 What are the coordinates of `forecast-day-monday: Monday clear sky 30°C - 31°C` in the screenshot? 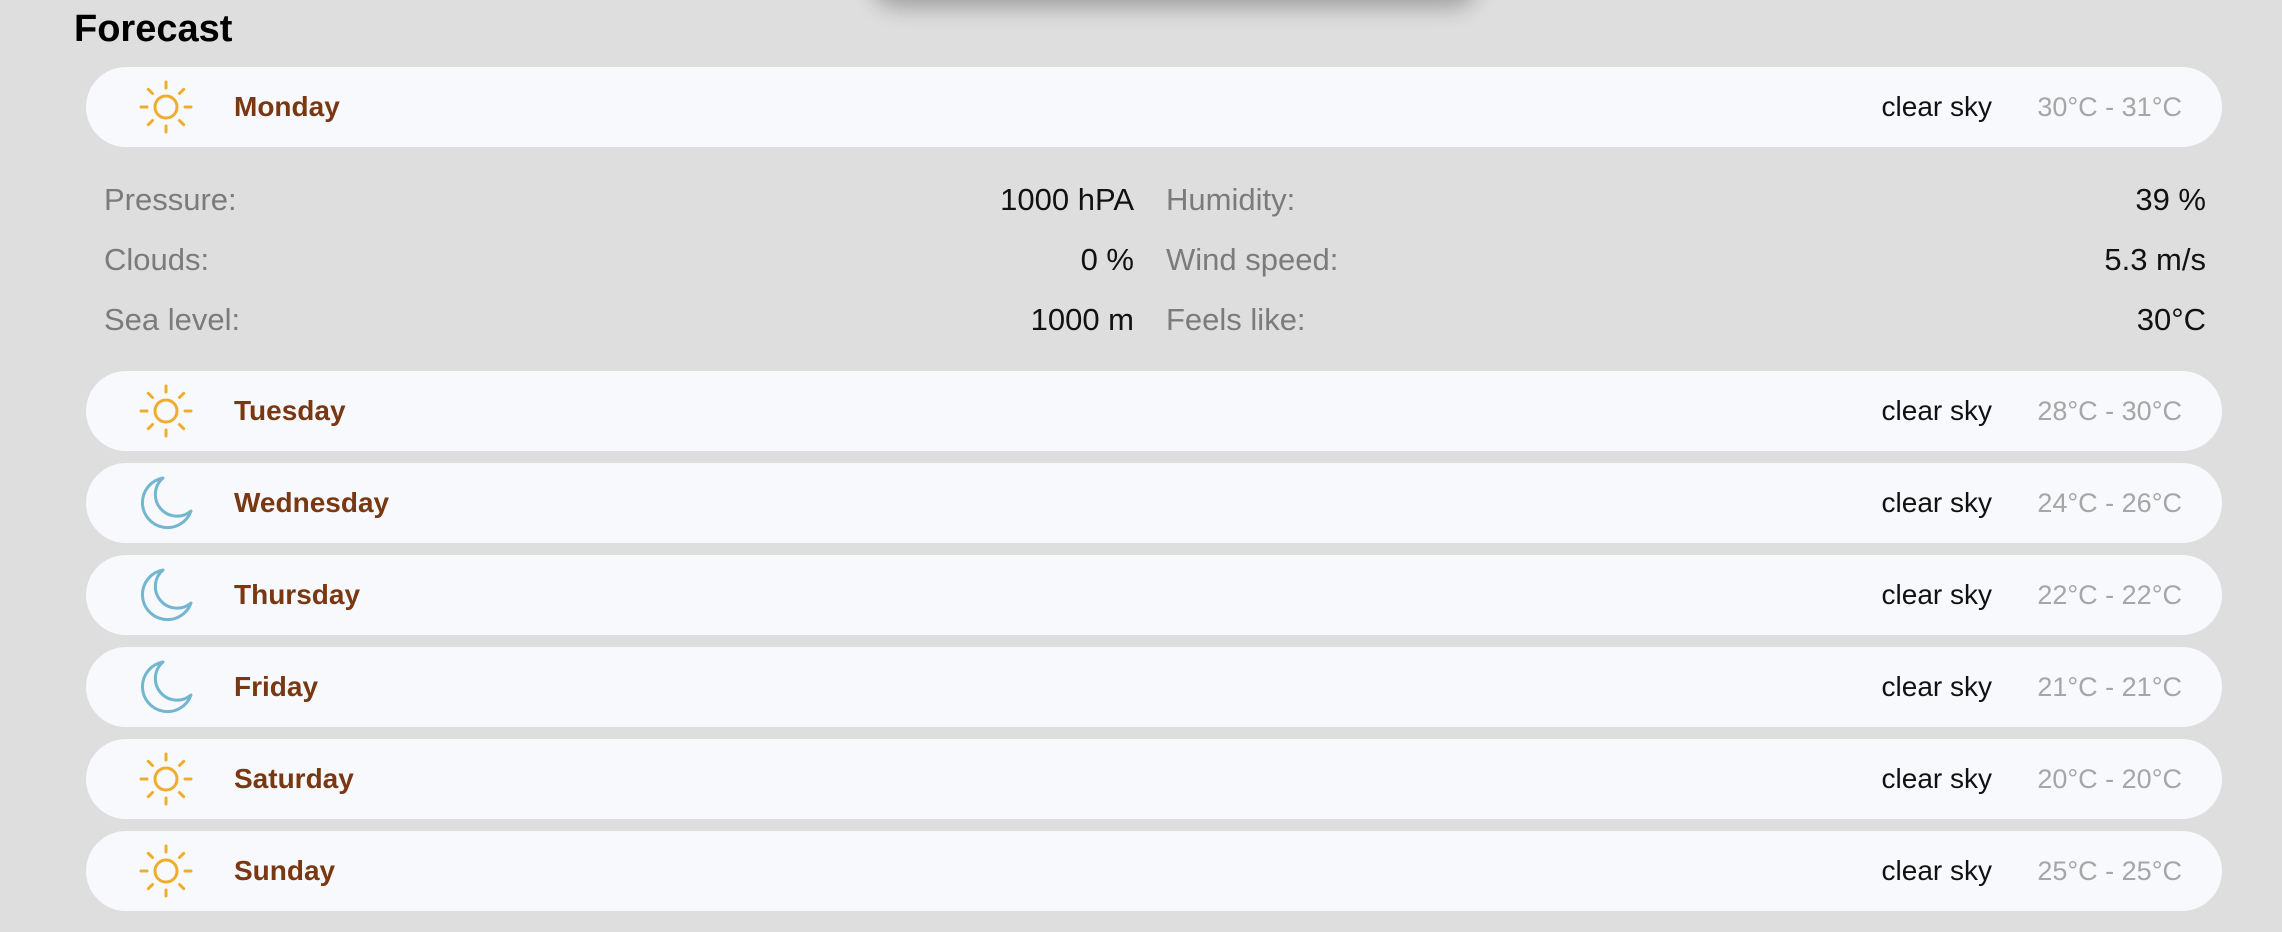 It's located at (1154, 107).